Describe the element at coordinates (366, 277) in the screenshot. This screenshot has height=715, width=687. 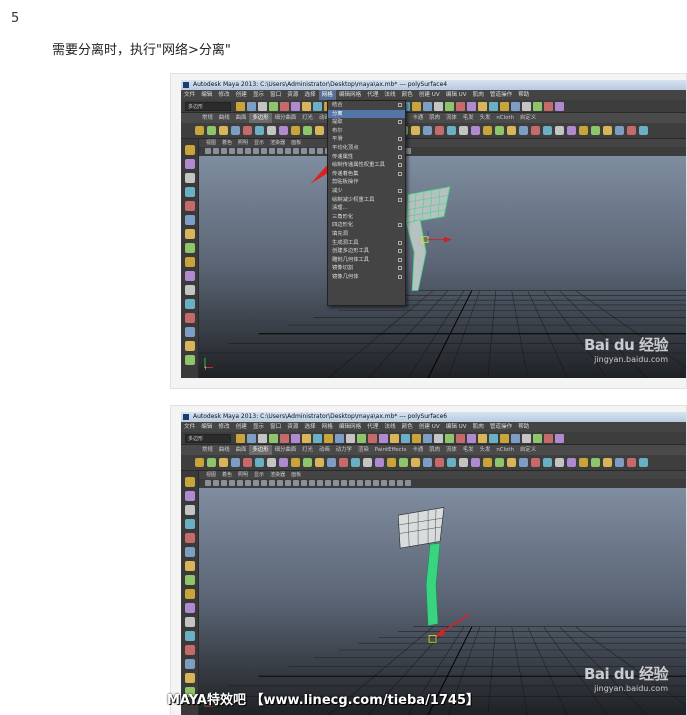
I see `mesh-menu-item: 镜像几何体` at that location.